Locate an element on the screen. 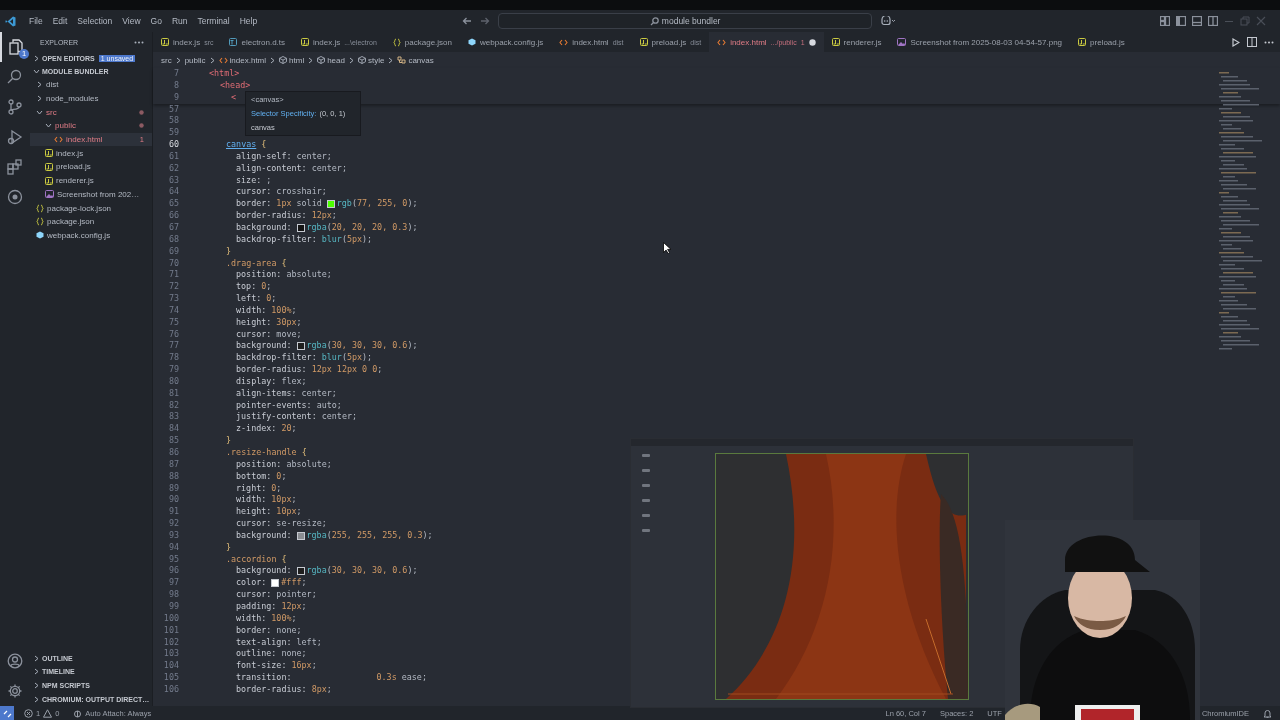  breadcrumb: style is located at coordinates (371, 60).